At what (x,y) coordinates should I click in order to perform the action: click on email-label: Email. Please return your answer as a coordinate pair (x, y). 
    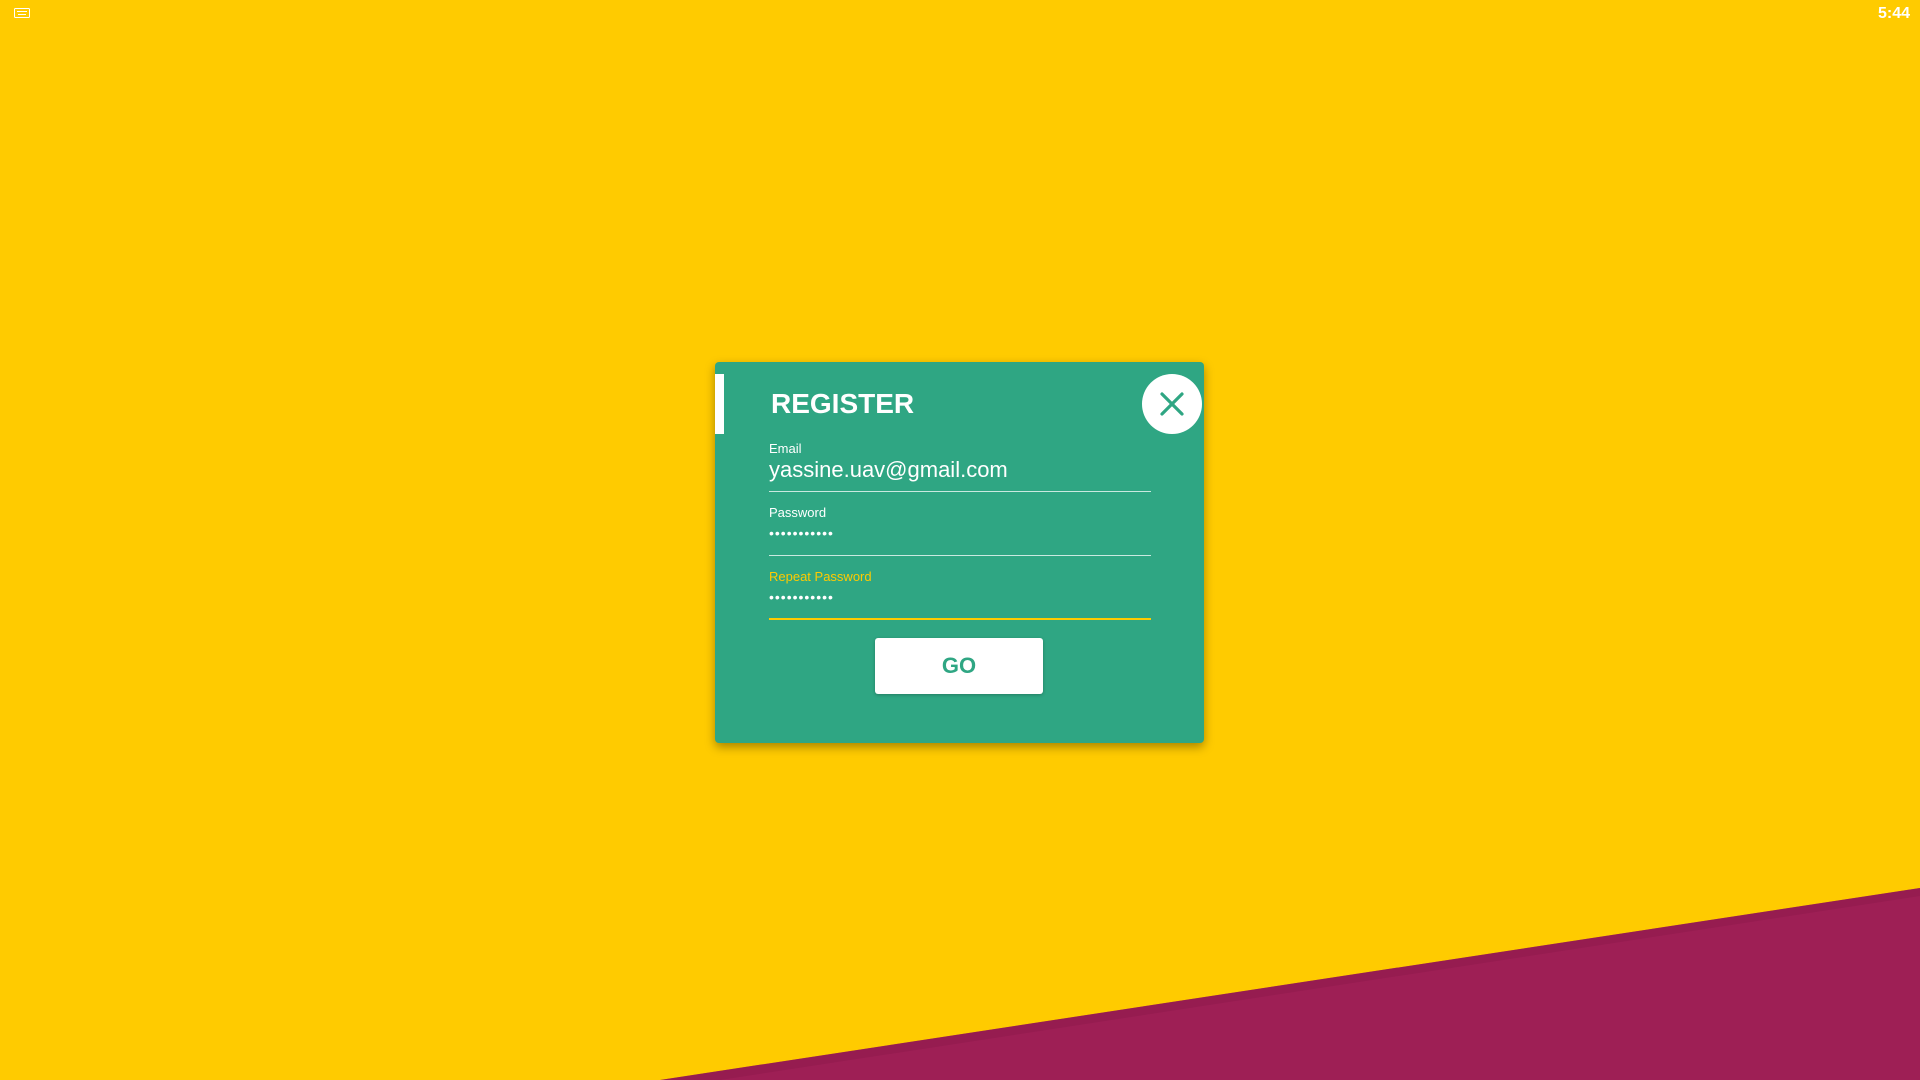
    Looking at the image, I should click on (785, 448).